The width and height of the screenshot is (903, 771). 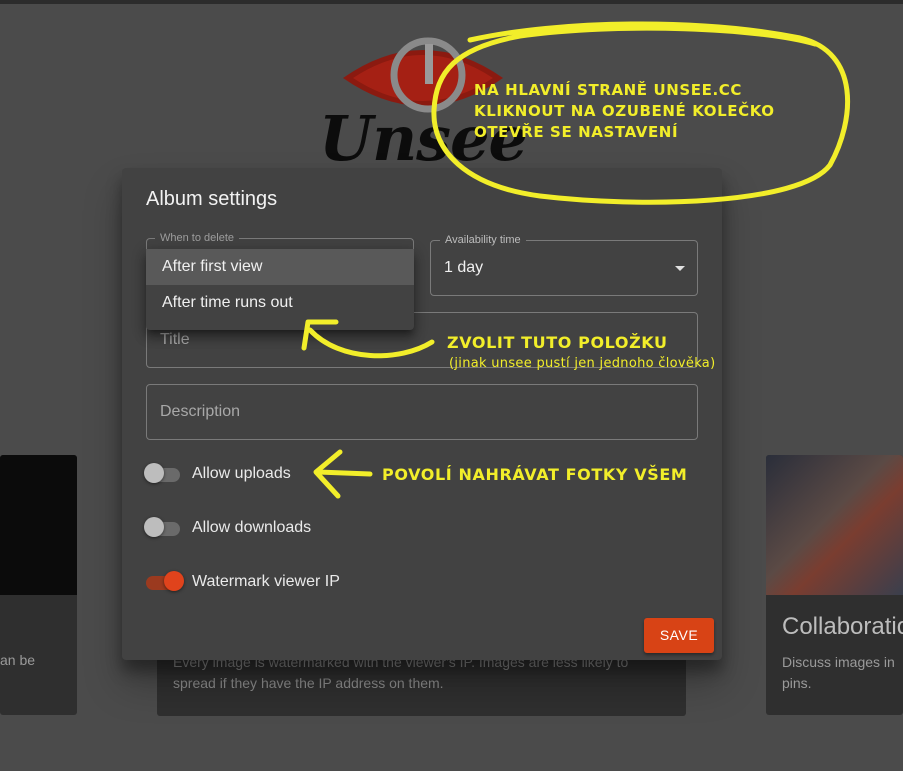 I want to click on annotation-line: NA HLAVNÍ STRANĚ UNSEE.CC, so click(x=608, y=90).